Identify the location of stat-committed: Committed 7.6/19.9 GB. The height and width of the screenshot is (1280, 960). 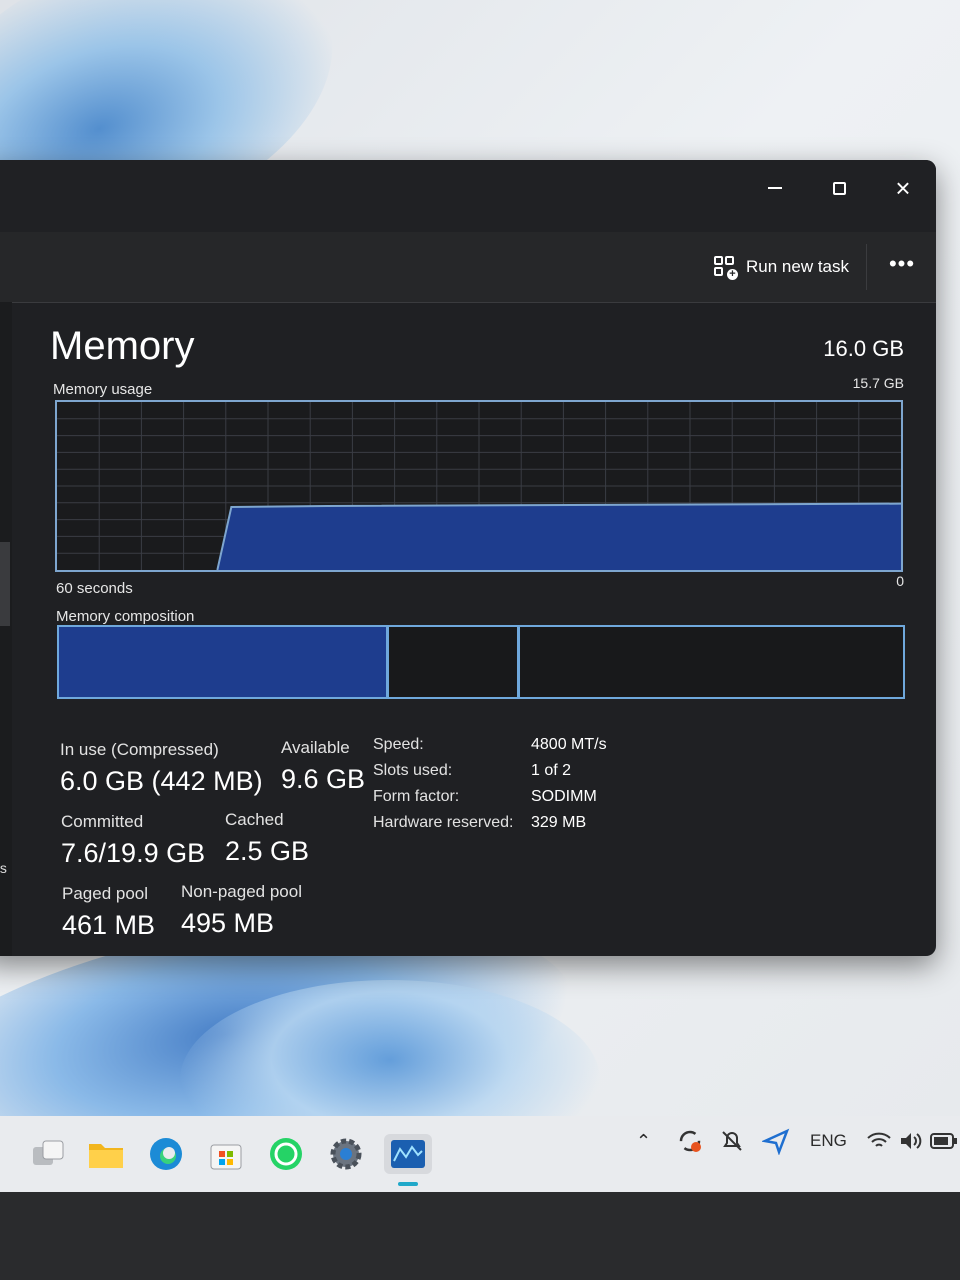
(133, 840).